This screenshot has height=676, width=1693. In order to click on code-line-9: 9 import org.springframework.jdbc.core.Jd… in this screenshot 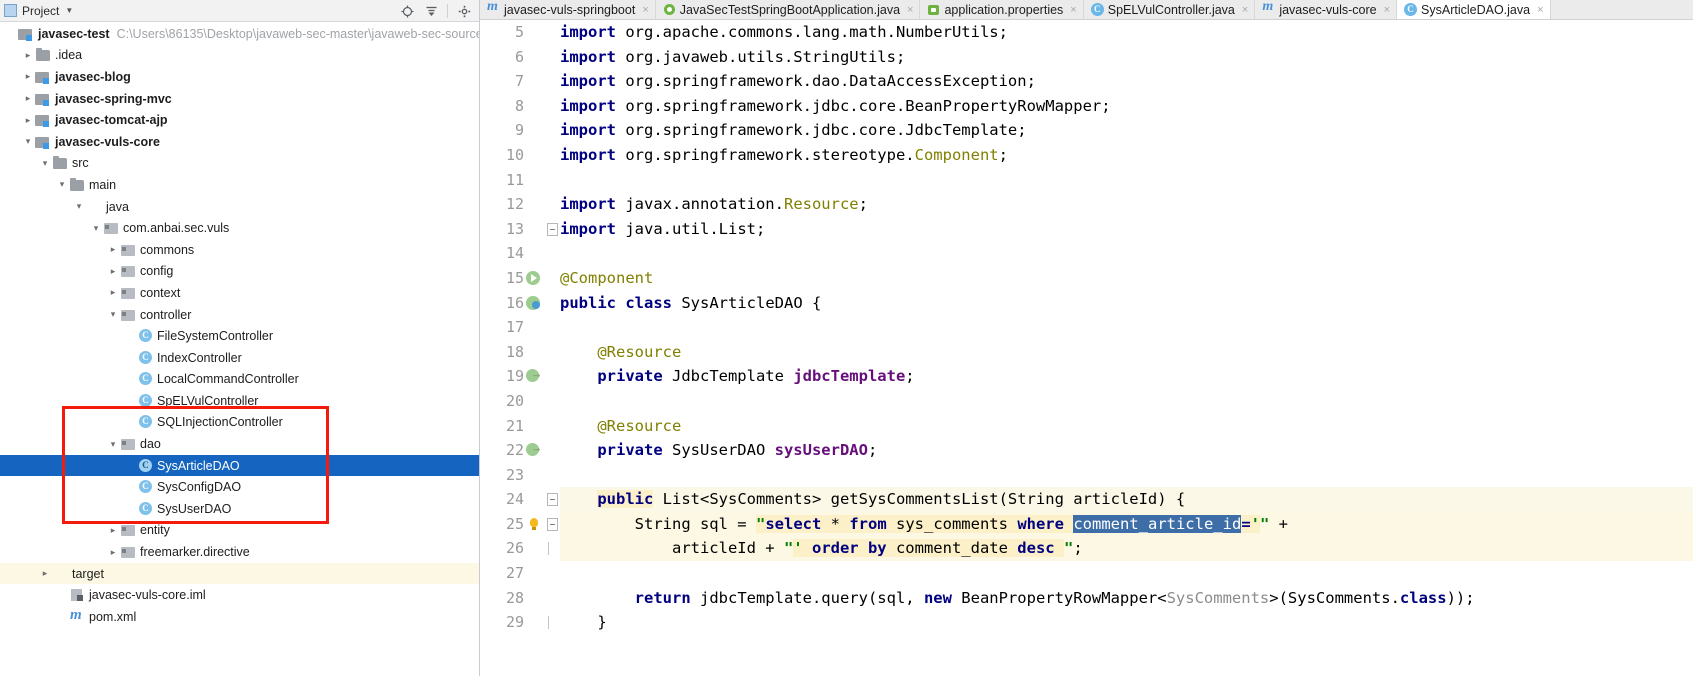, I will do `click(1086, 130)`.